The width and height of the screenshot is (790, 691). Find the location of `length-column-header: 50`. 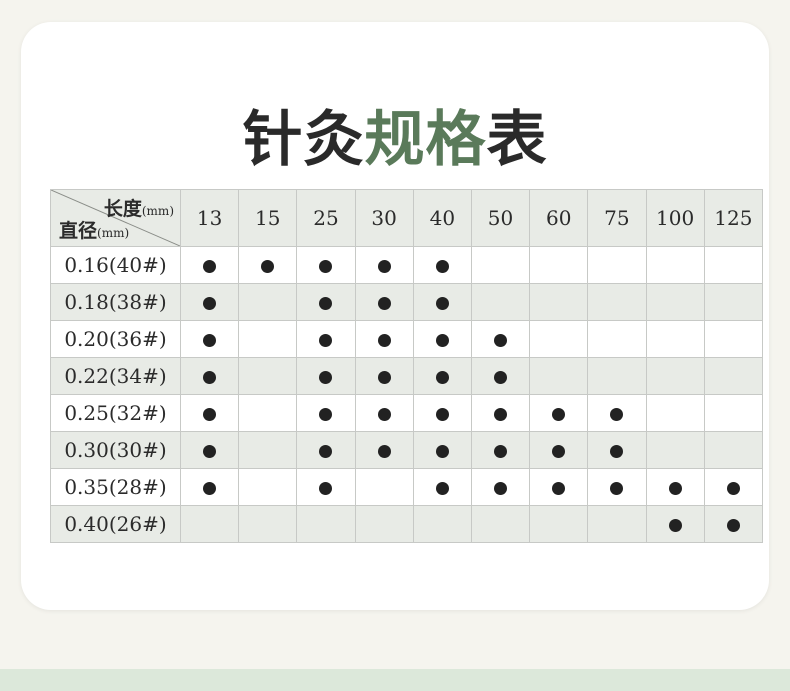

length-column-header: 50 is located at coordinates (500, 218).